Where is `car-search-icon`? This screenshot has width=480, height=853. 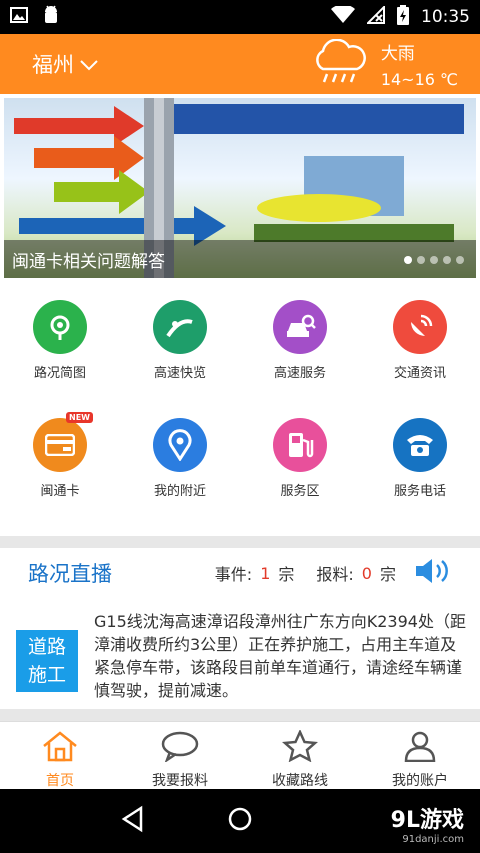
car-search-icon is located at coordinates (300, 327).